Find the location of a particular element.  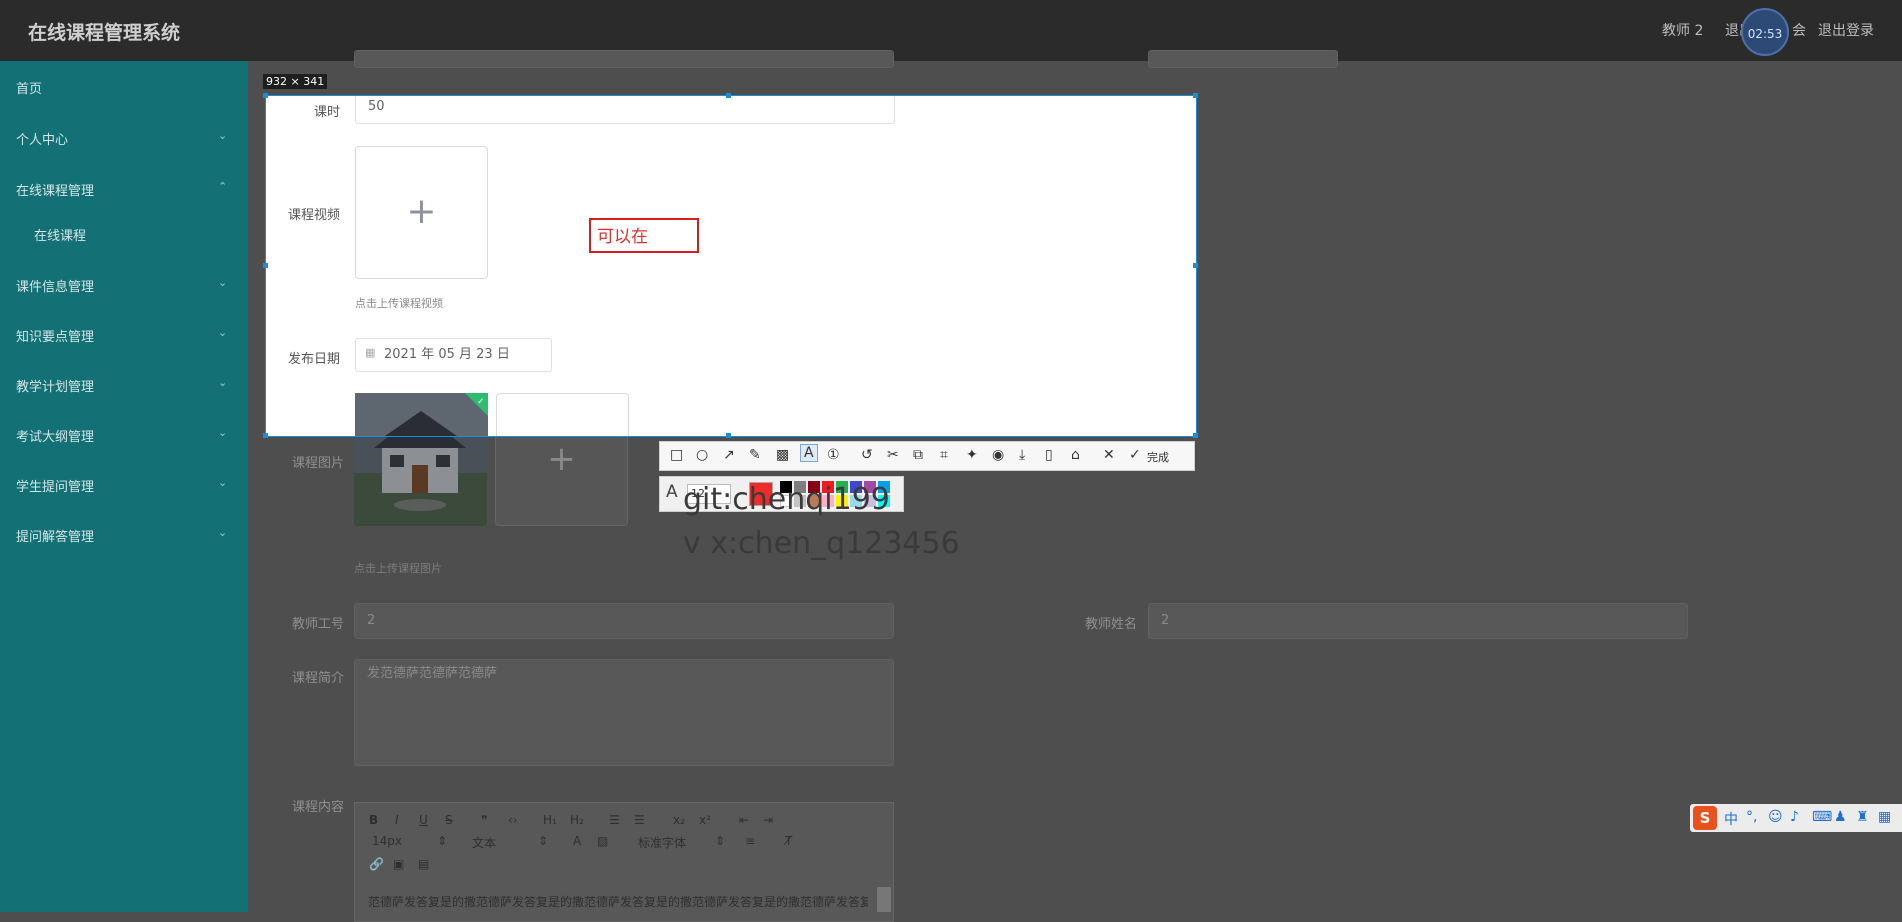

image-upload-button-partial is located at coordinates (562, 414).